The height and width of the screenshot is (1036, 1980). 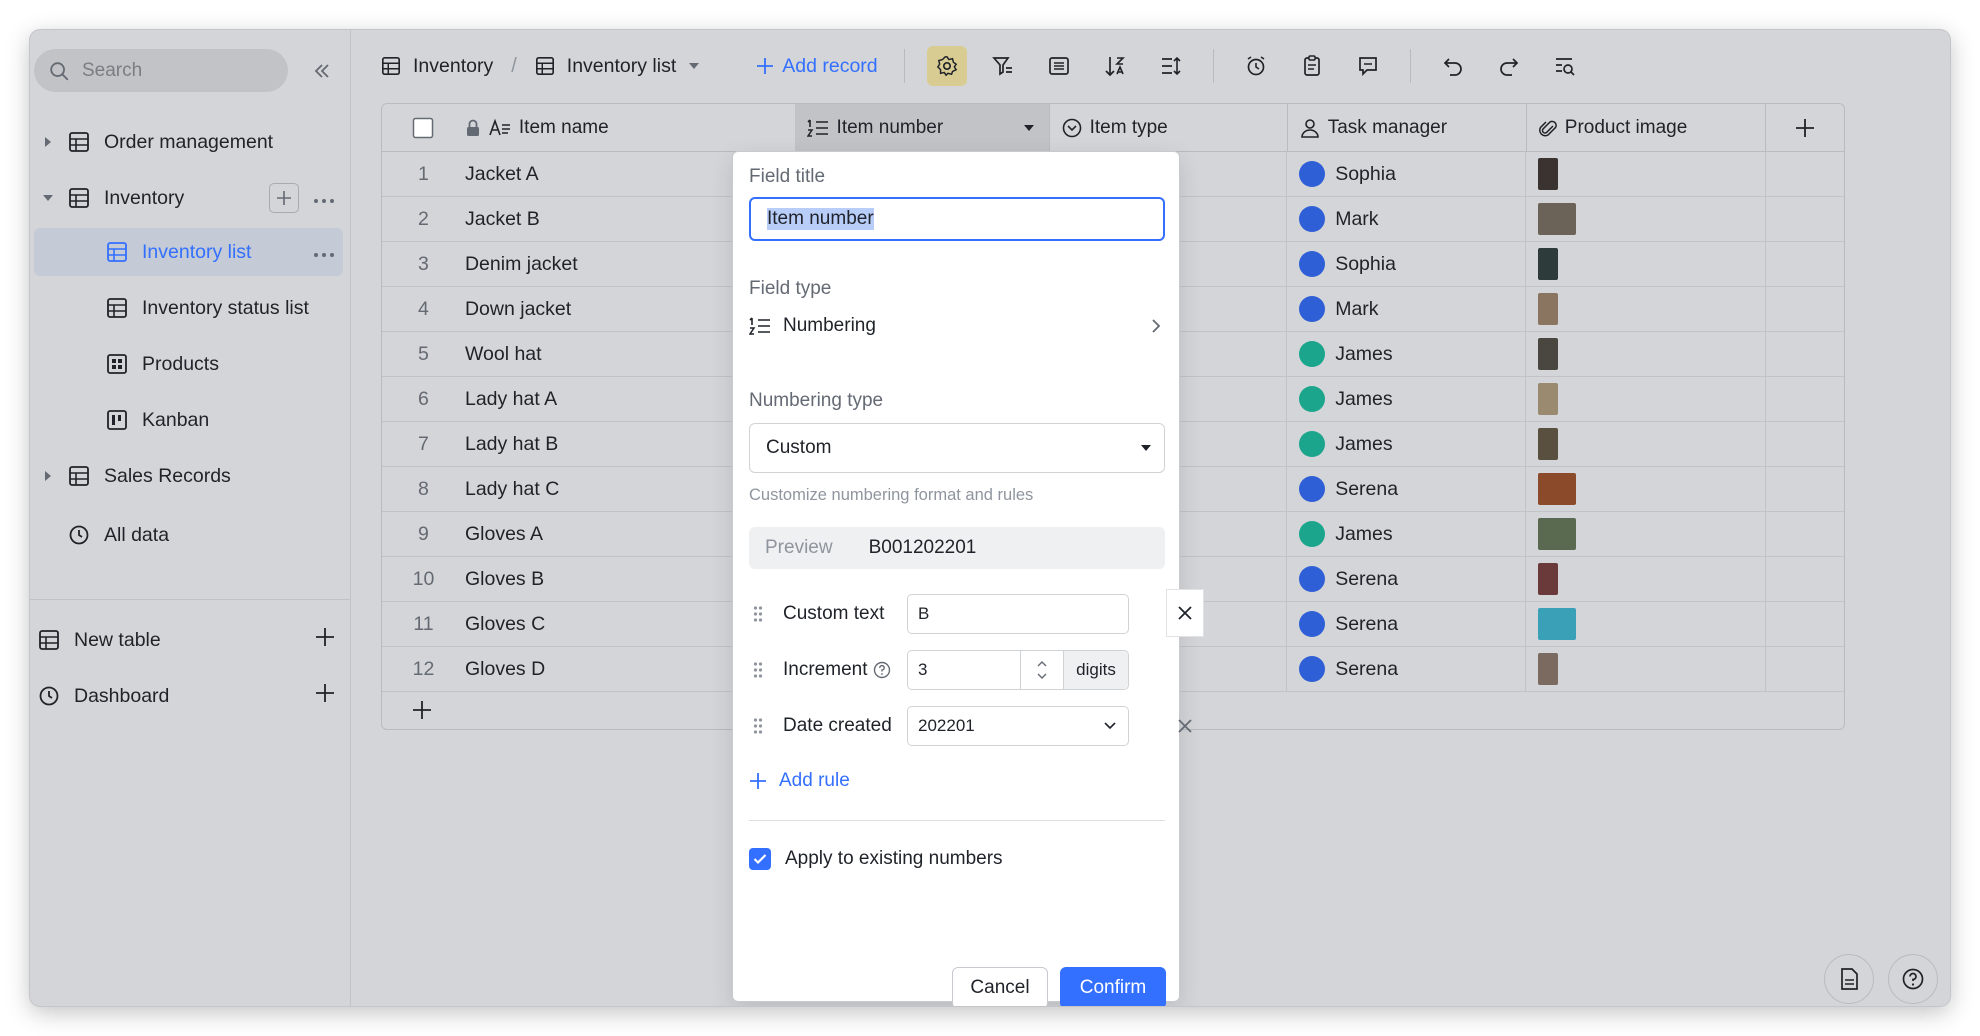 What do you see at coordinates (1003, 66) in the screenshot?
I see `filter-icon` at bounding box center [1003, 66].